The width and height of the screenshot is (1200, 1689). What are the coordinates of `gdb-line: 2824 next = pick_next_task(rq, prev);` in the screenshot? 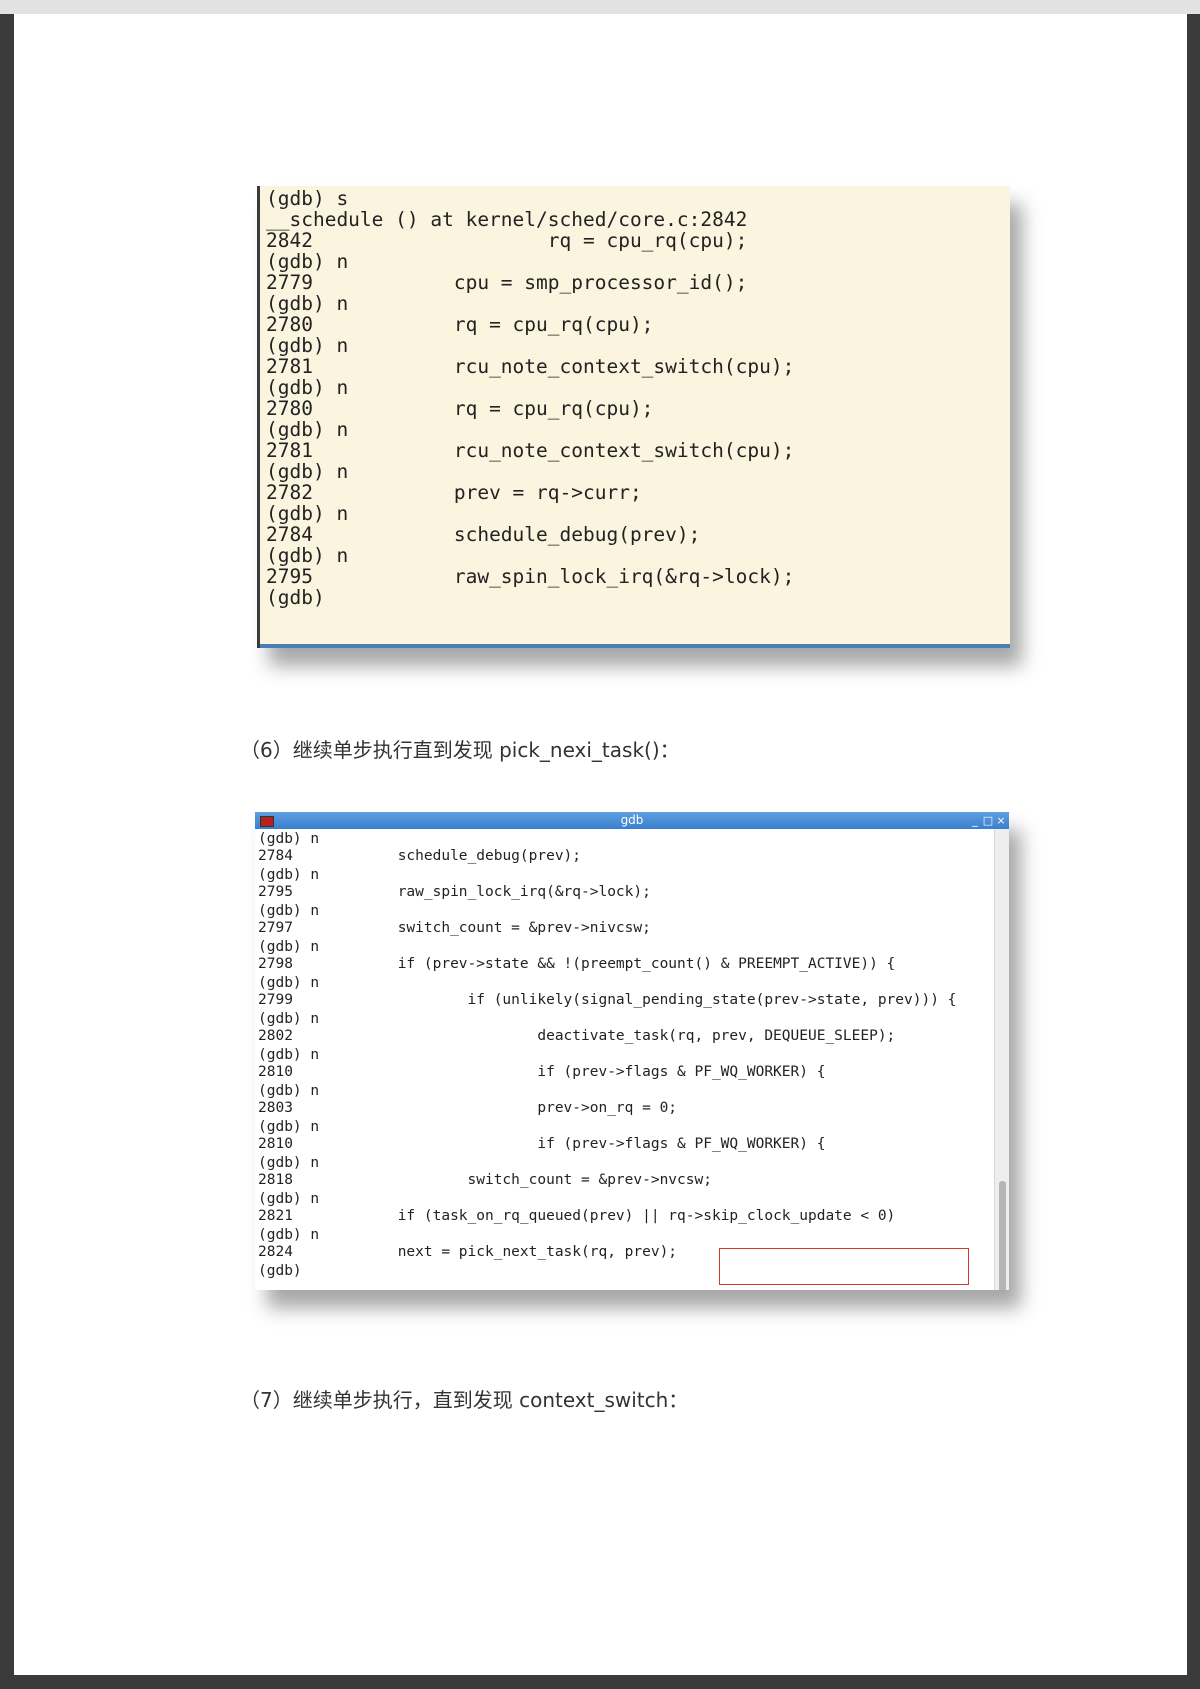 It's located at (468, 1252).